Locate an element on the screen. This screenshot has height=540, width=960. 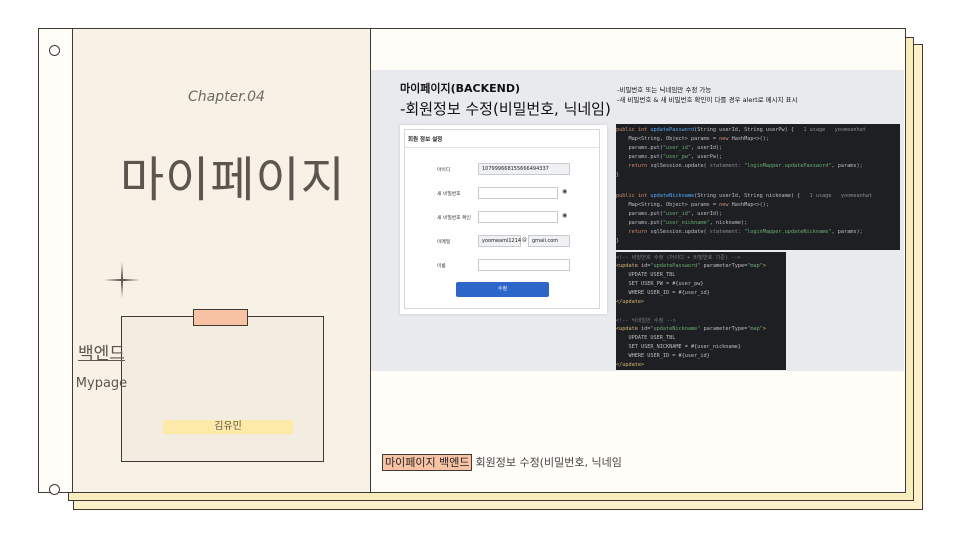
email-id-field: yoomeami1214 is located at coordinates (499, 241).